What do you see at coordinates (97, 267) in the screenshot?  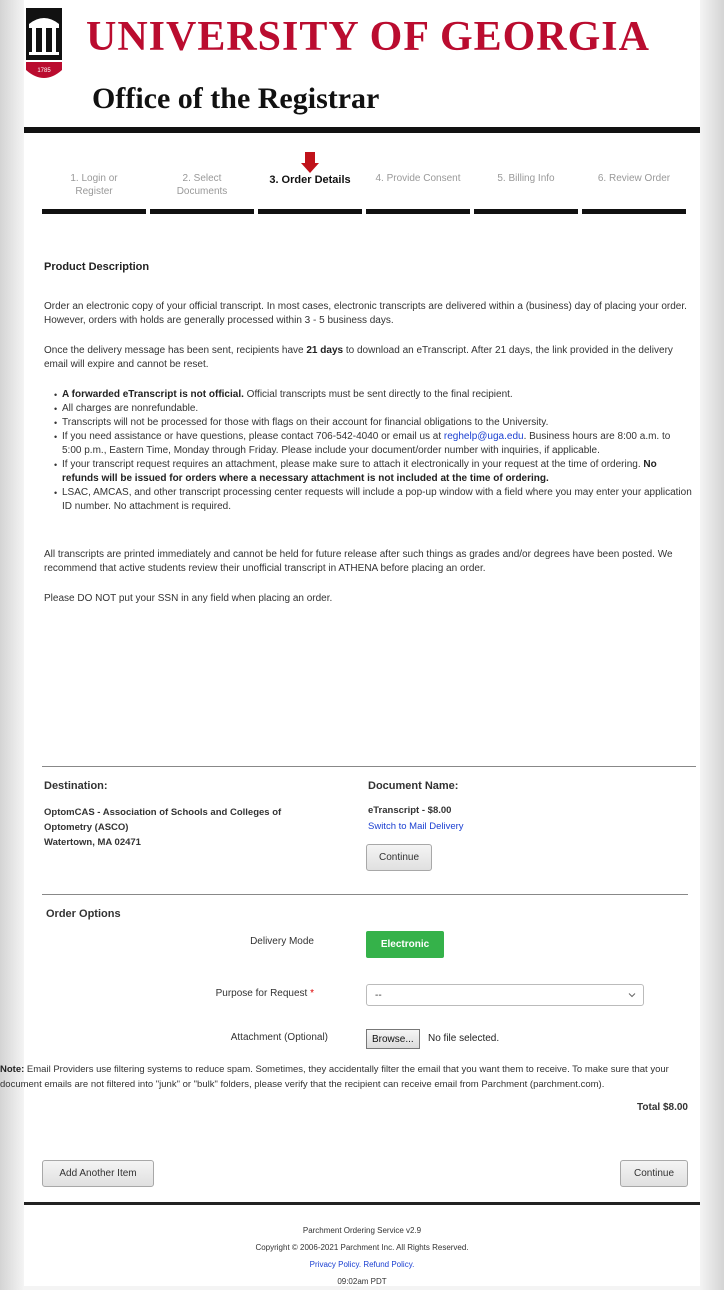 I see `product-title: Product Description` at bounding box center [97, 267].